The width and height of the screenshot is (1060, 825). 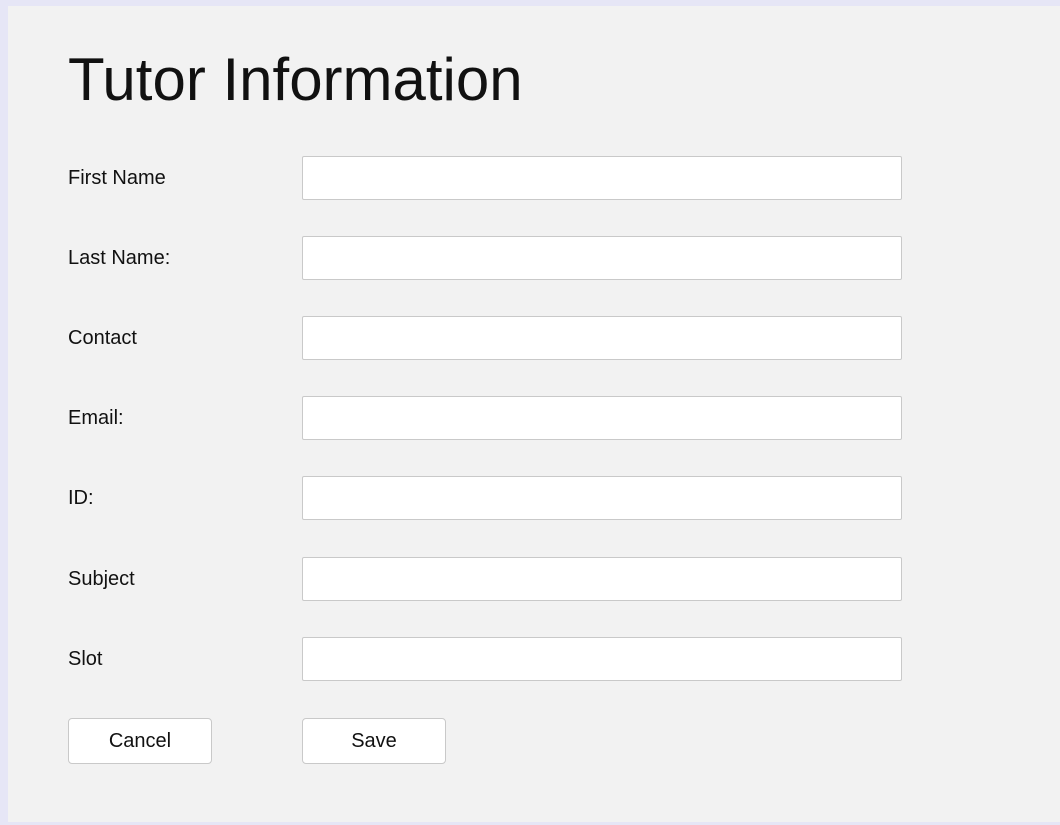 What do you see at coordinates (602, 338) in the screenshot?
I see `contact-field` at bounding box center [602, 338].